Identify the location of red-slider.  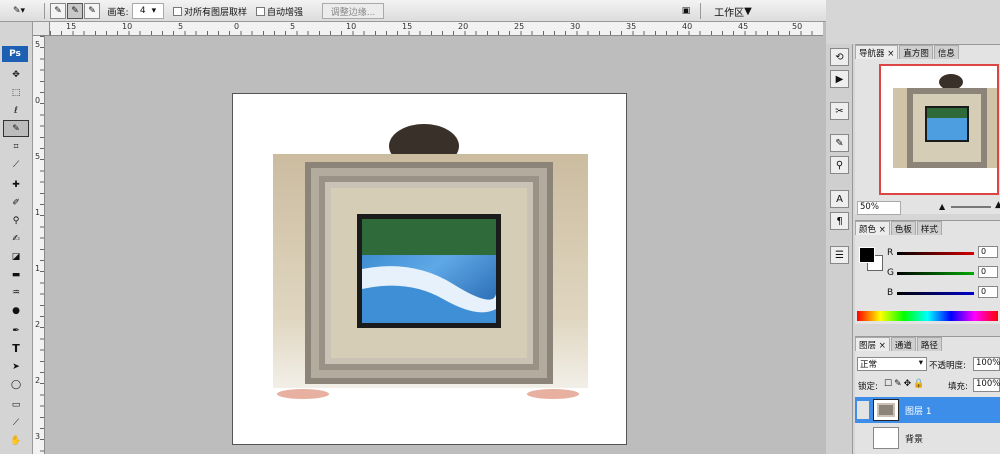
(935, 253).